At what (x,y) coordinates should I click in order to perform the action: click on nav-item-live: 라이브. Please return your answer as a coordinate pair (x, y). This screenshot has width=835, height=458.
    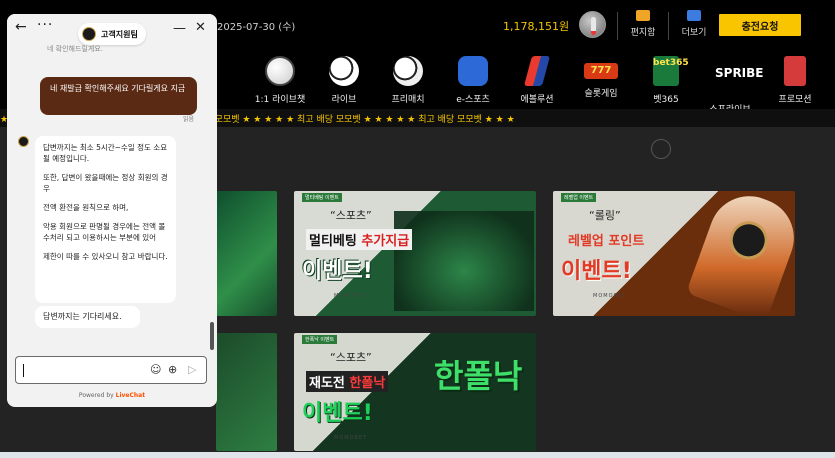
    Looking at the image, I should click on (344, 80).